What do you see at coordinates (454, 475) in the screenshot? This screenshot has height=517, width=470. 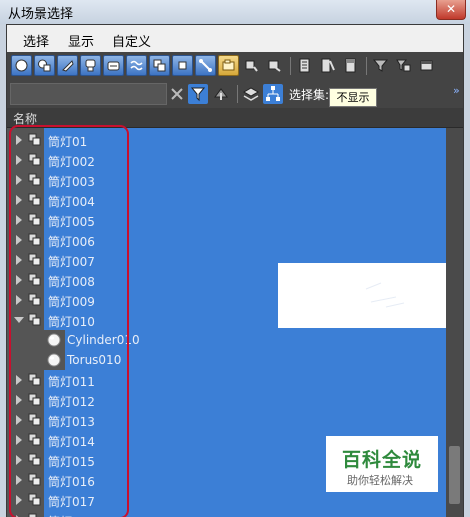 I see `scrollbar-thumb` at bounding box center [454, 475].